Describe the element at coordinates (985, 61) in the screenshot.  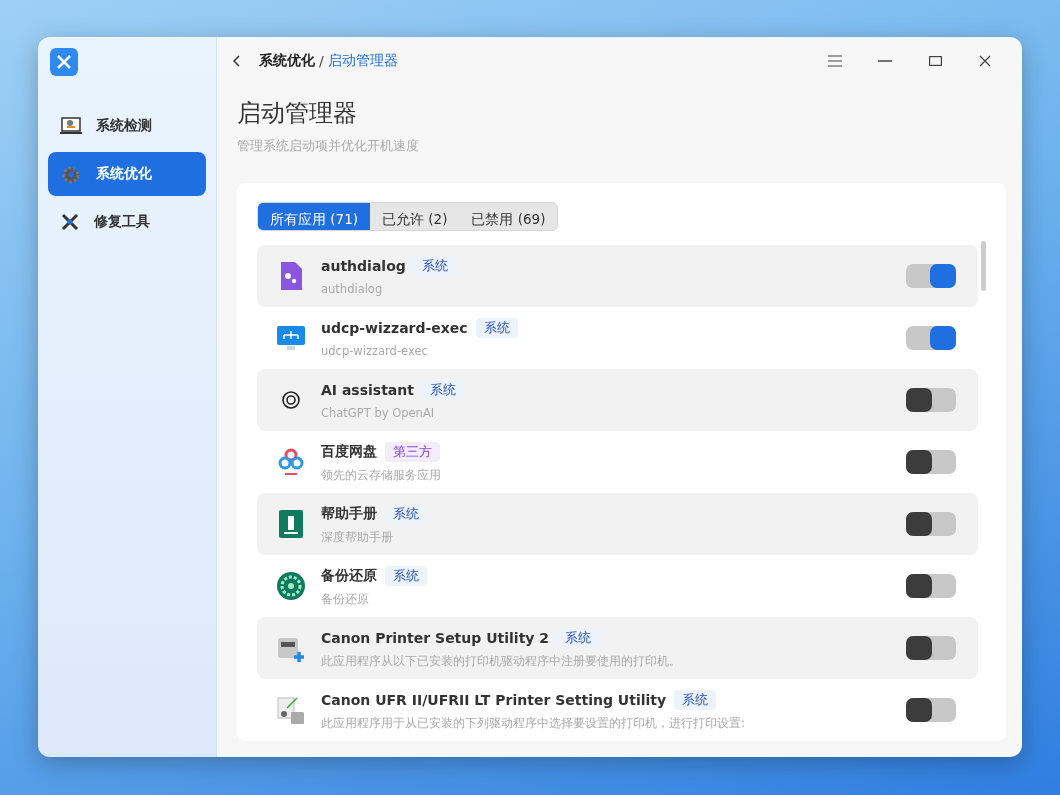
I see `close-icon` at that location.